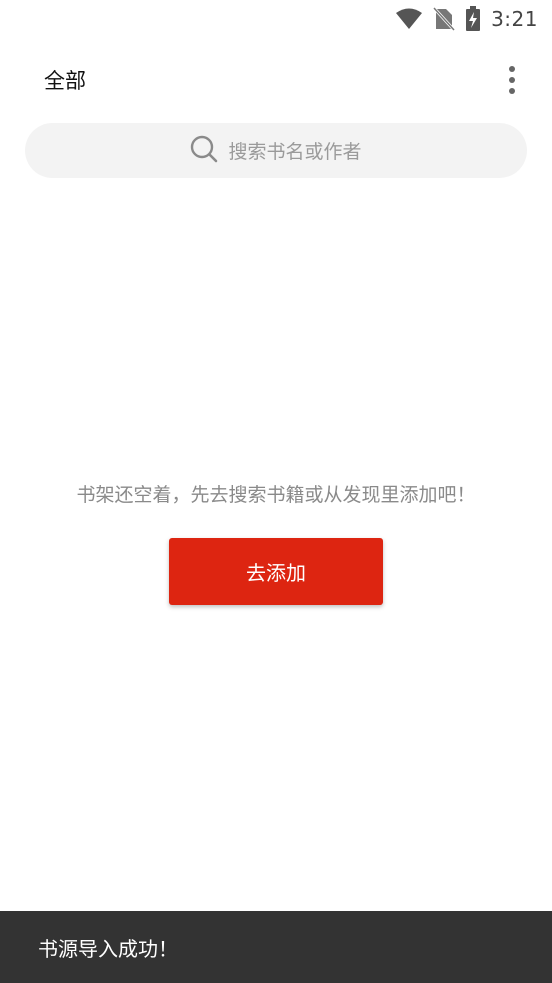  I want to click on wifi-icon, so click(409, 19).